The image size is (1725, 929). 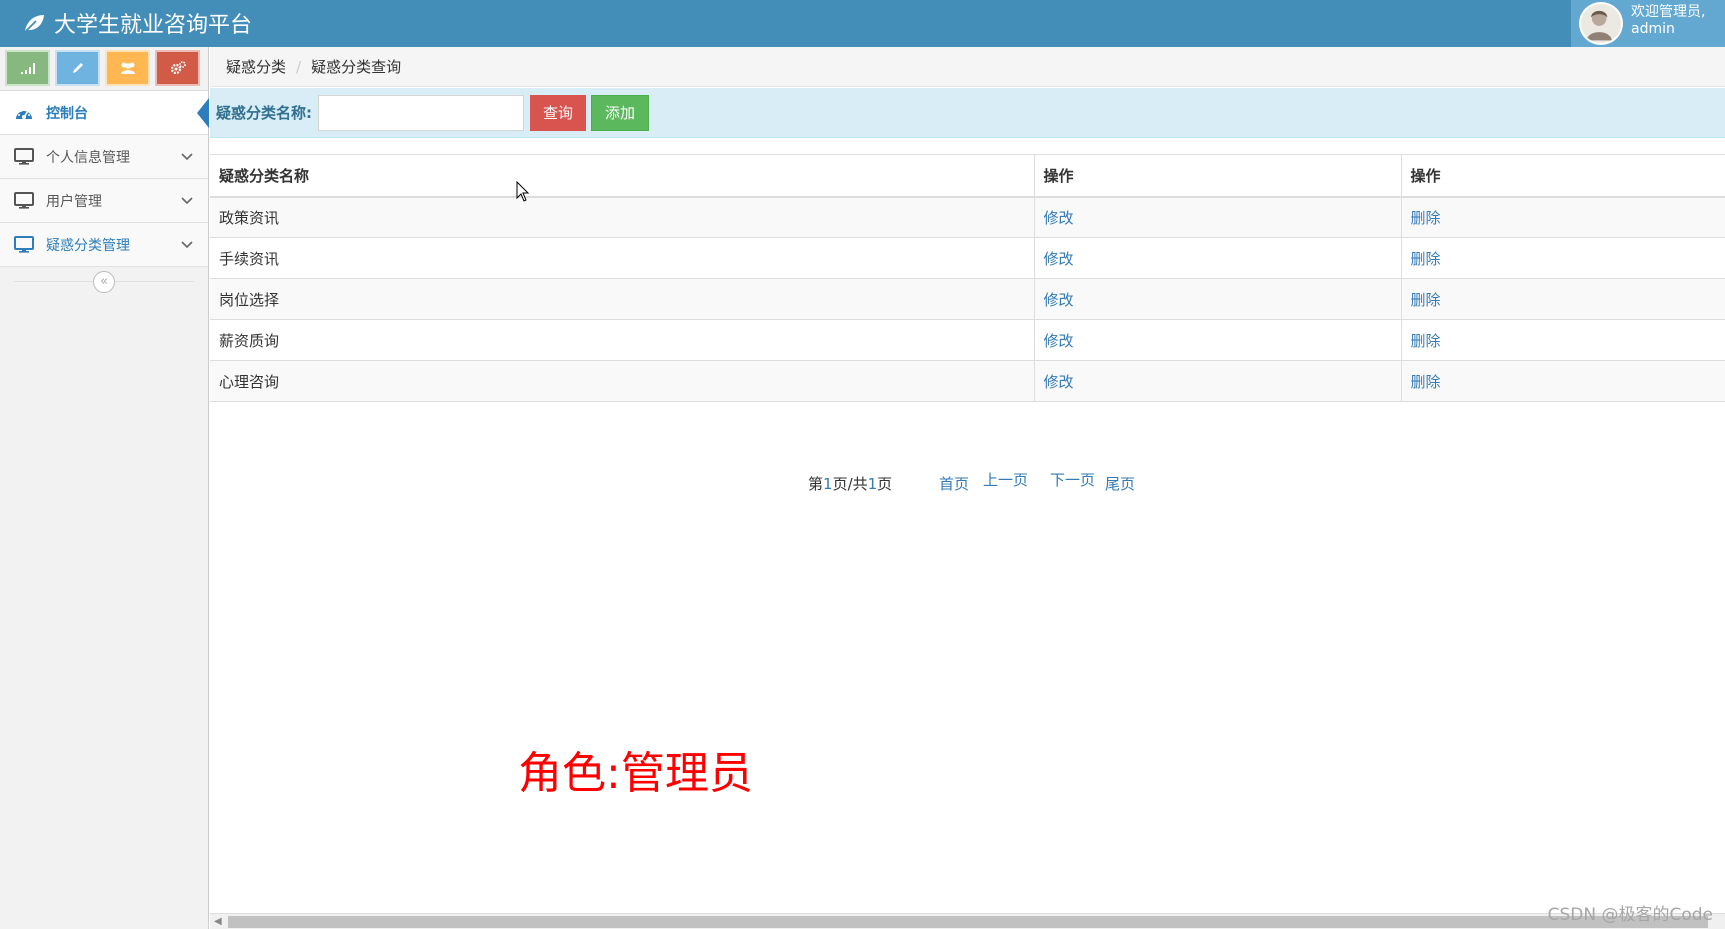 What do you see at coordinates (104, 488) in the screenshot?
I see `sidebar: 控制台 个人信息管理 用户管理 疑惑分类管理 «` at bounding box center [104, 488].